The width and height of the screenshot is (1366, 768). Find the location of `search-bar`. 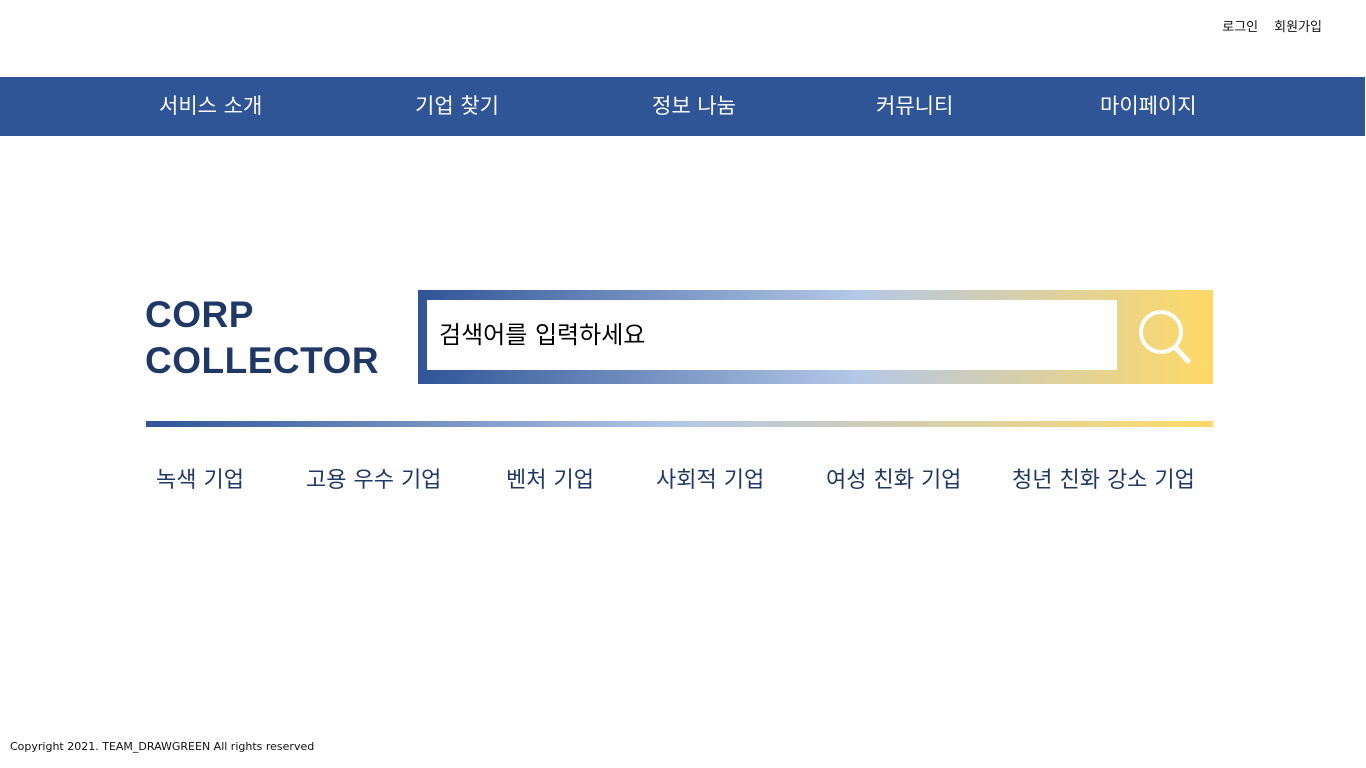

search-bar is located at coordinates (815, 337).